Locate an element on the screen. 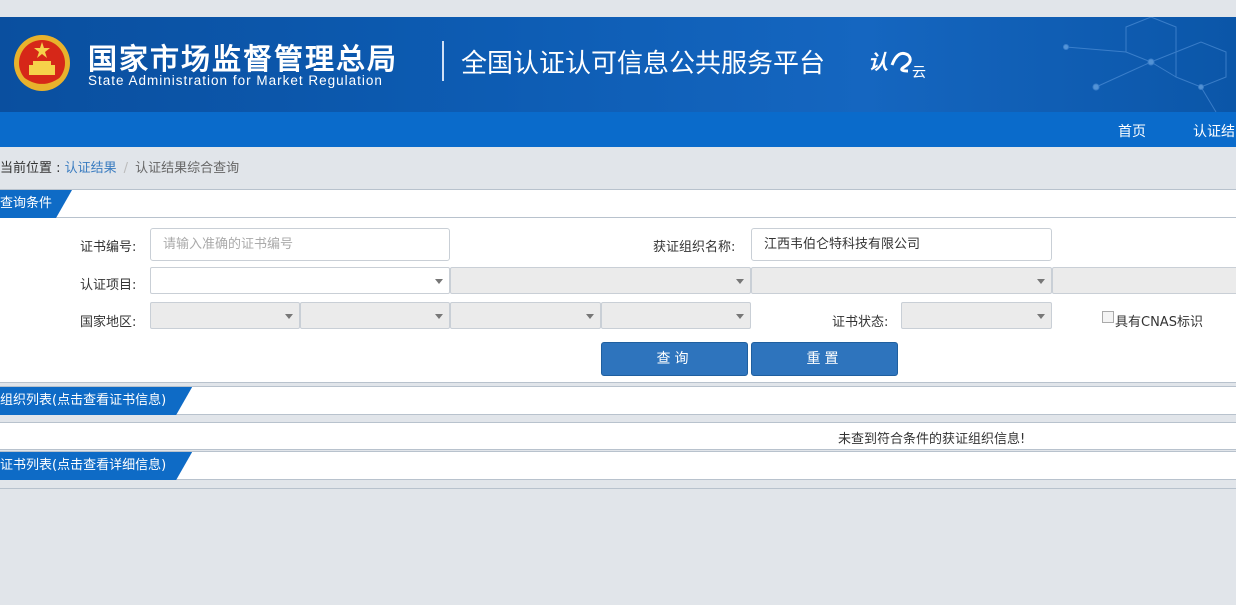 The height and width of the screenshot is (605, 1236). banner-divider is located at coordinates (443, 61).